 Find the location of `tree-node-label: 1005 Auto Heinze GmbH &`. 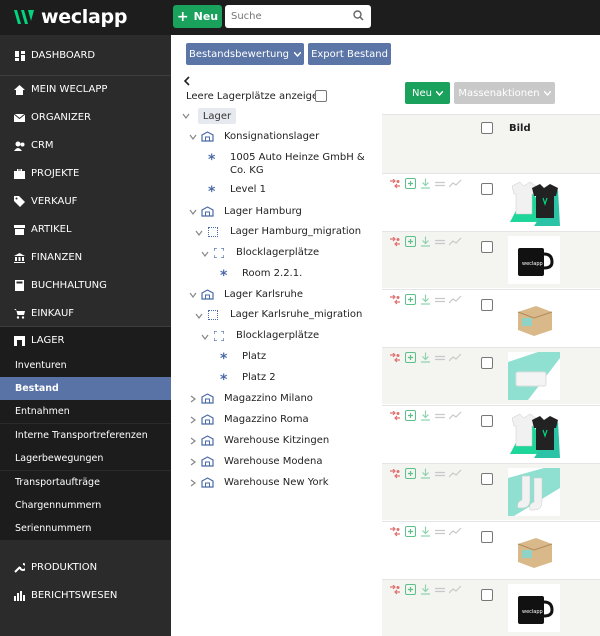

tree-node-label: 1005 Auto Heinze GmbH & is located at coordinates (297, 157).